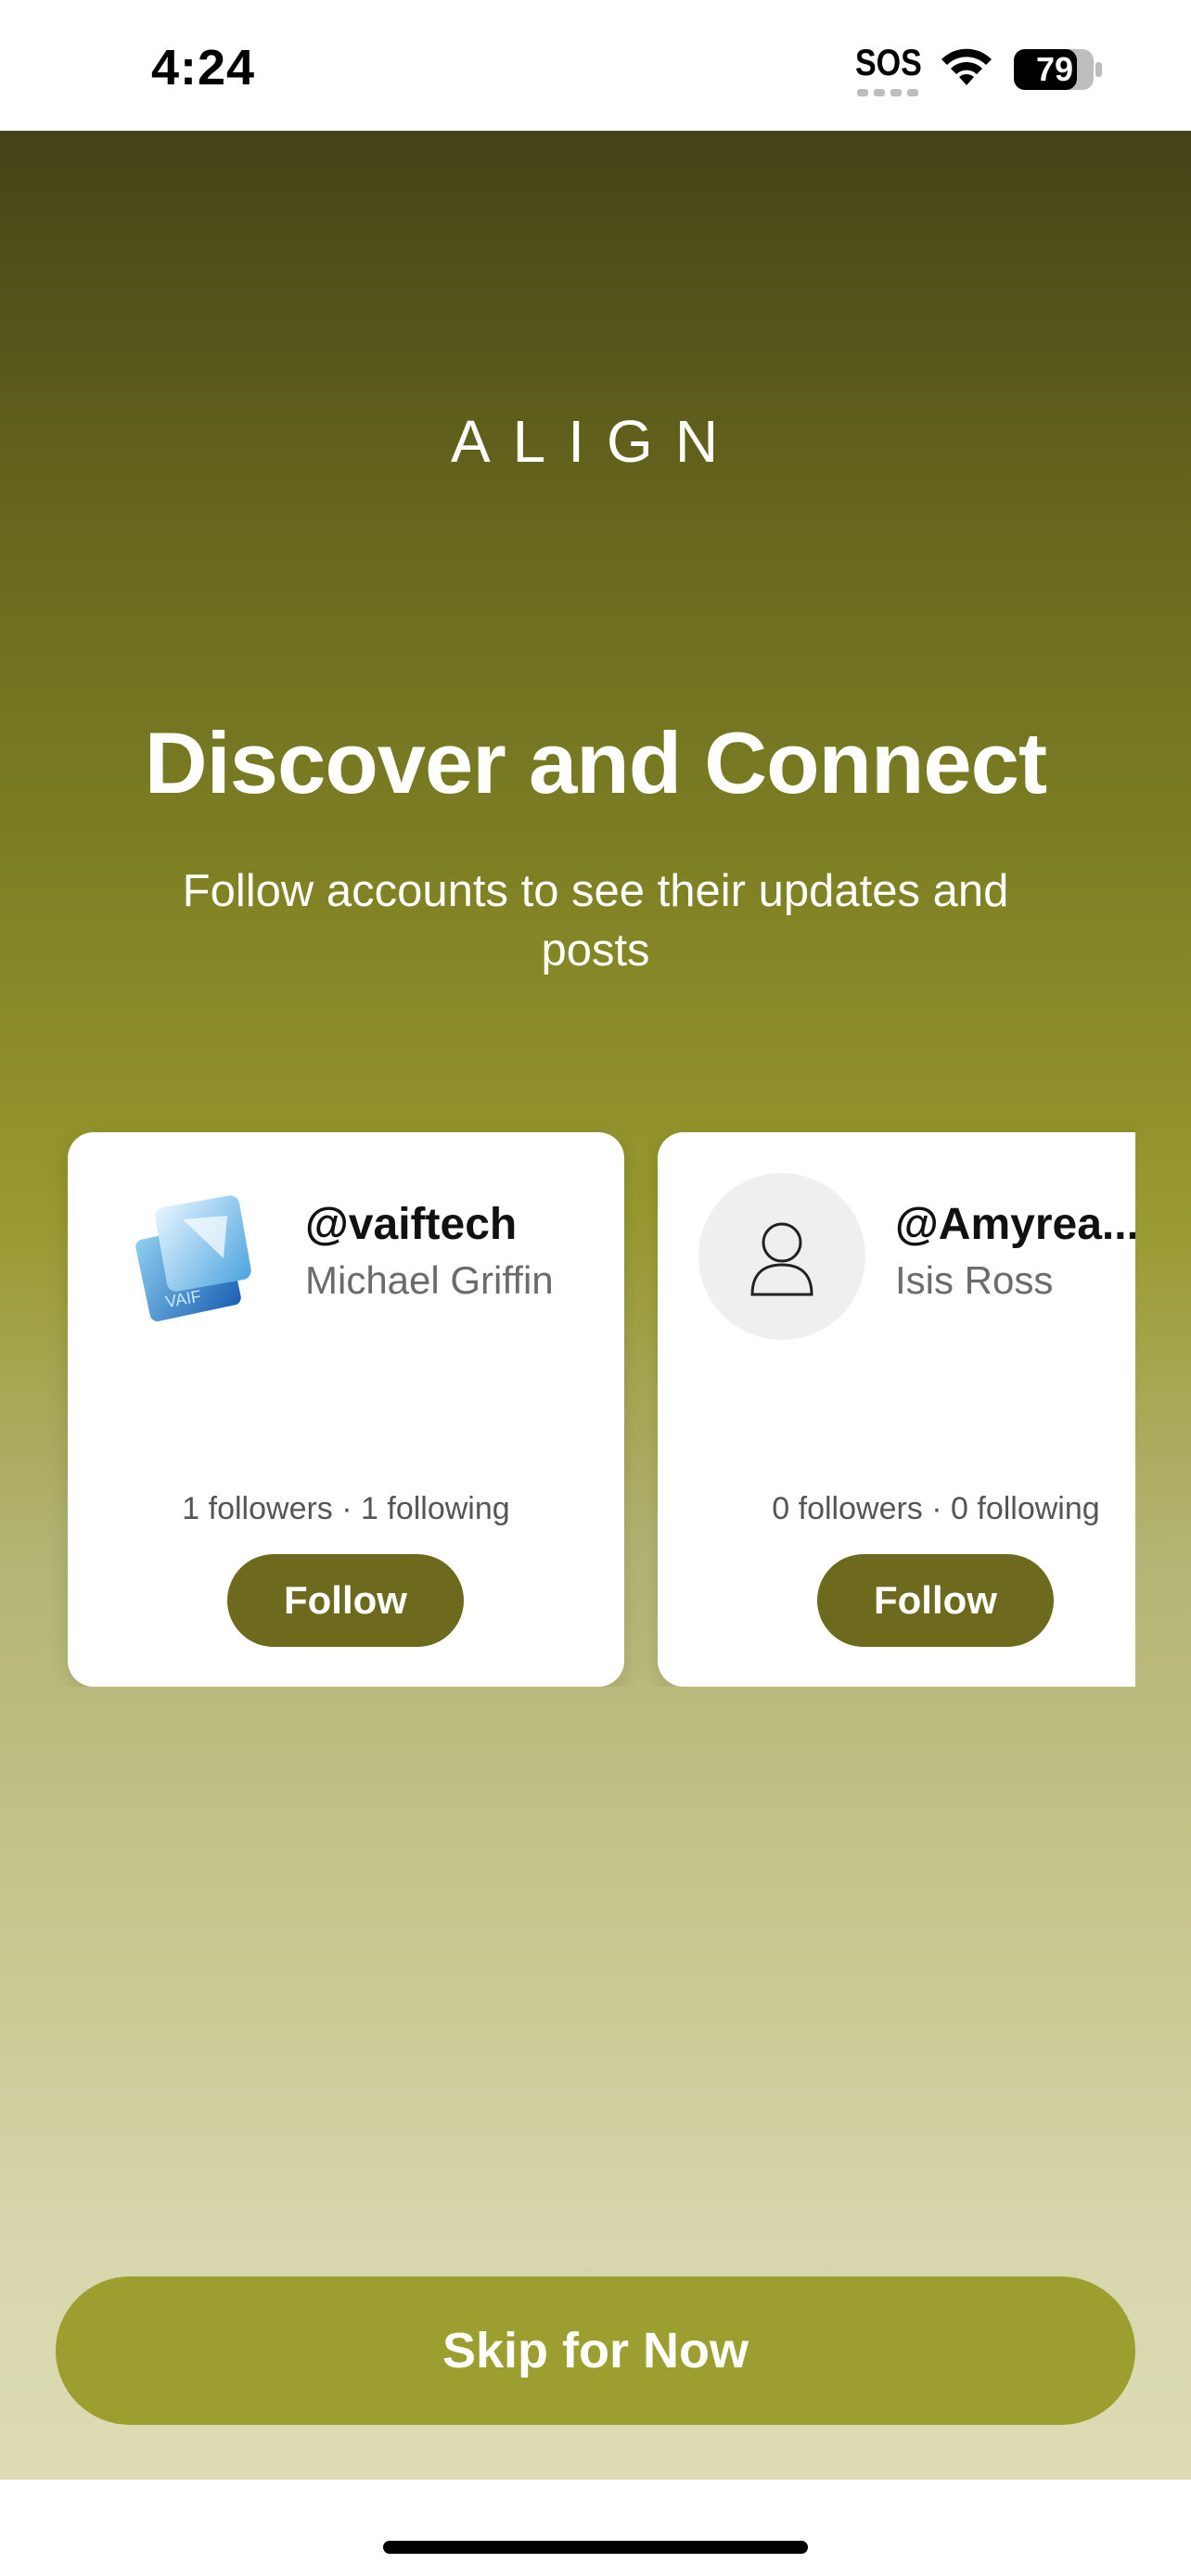 The width and height of the screenshot is (1191, 2576). Describe the element at coordinates (888, 63) in the screenshot. I see `sos-indicator: SOS` at that location.